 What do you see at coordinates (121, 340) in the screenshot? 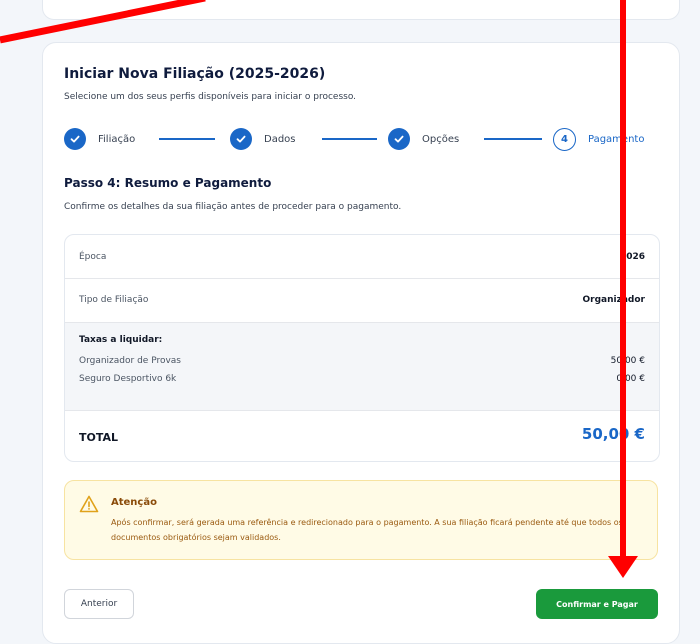
I see `fees-title: Taxas a liquidar:` at bounding box center [121, 340].